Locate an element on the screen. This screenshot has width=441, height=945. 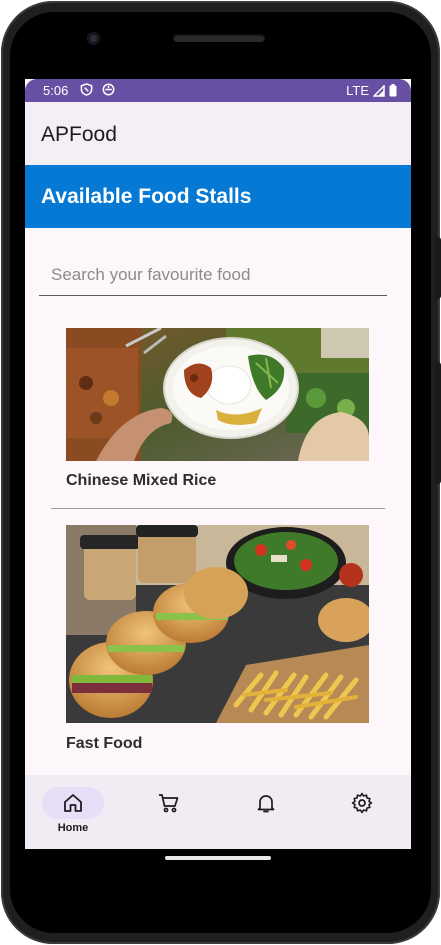
nav-notifications is located at coordinates (266, 812).